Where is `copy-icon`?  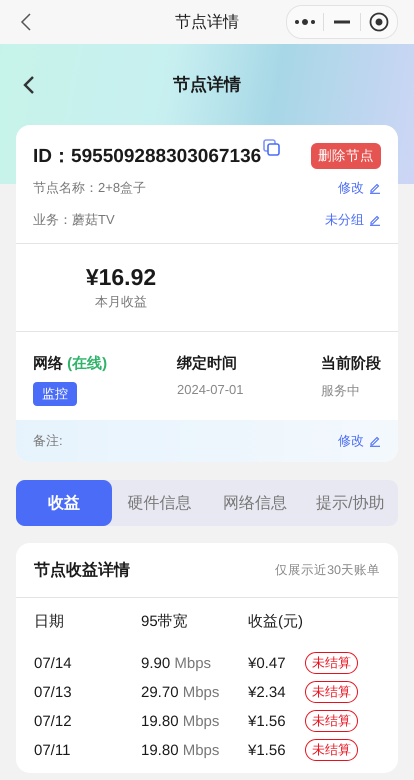
copy-icon is located at coordinates (271, 147).